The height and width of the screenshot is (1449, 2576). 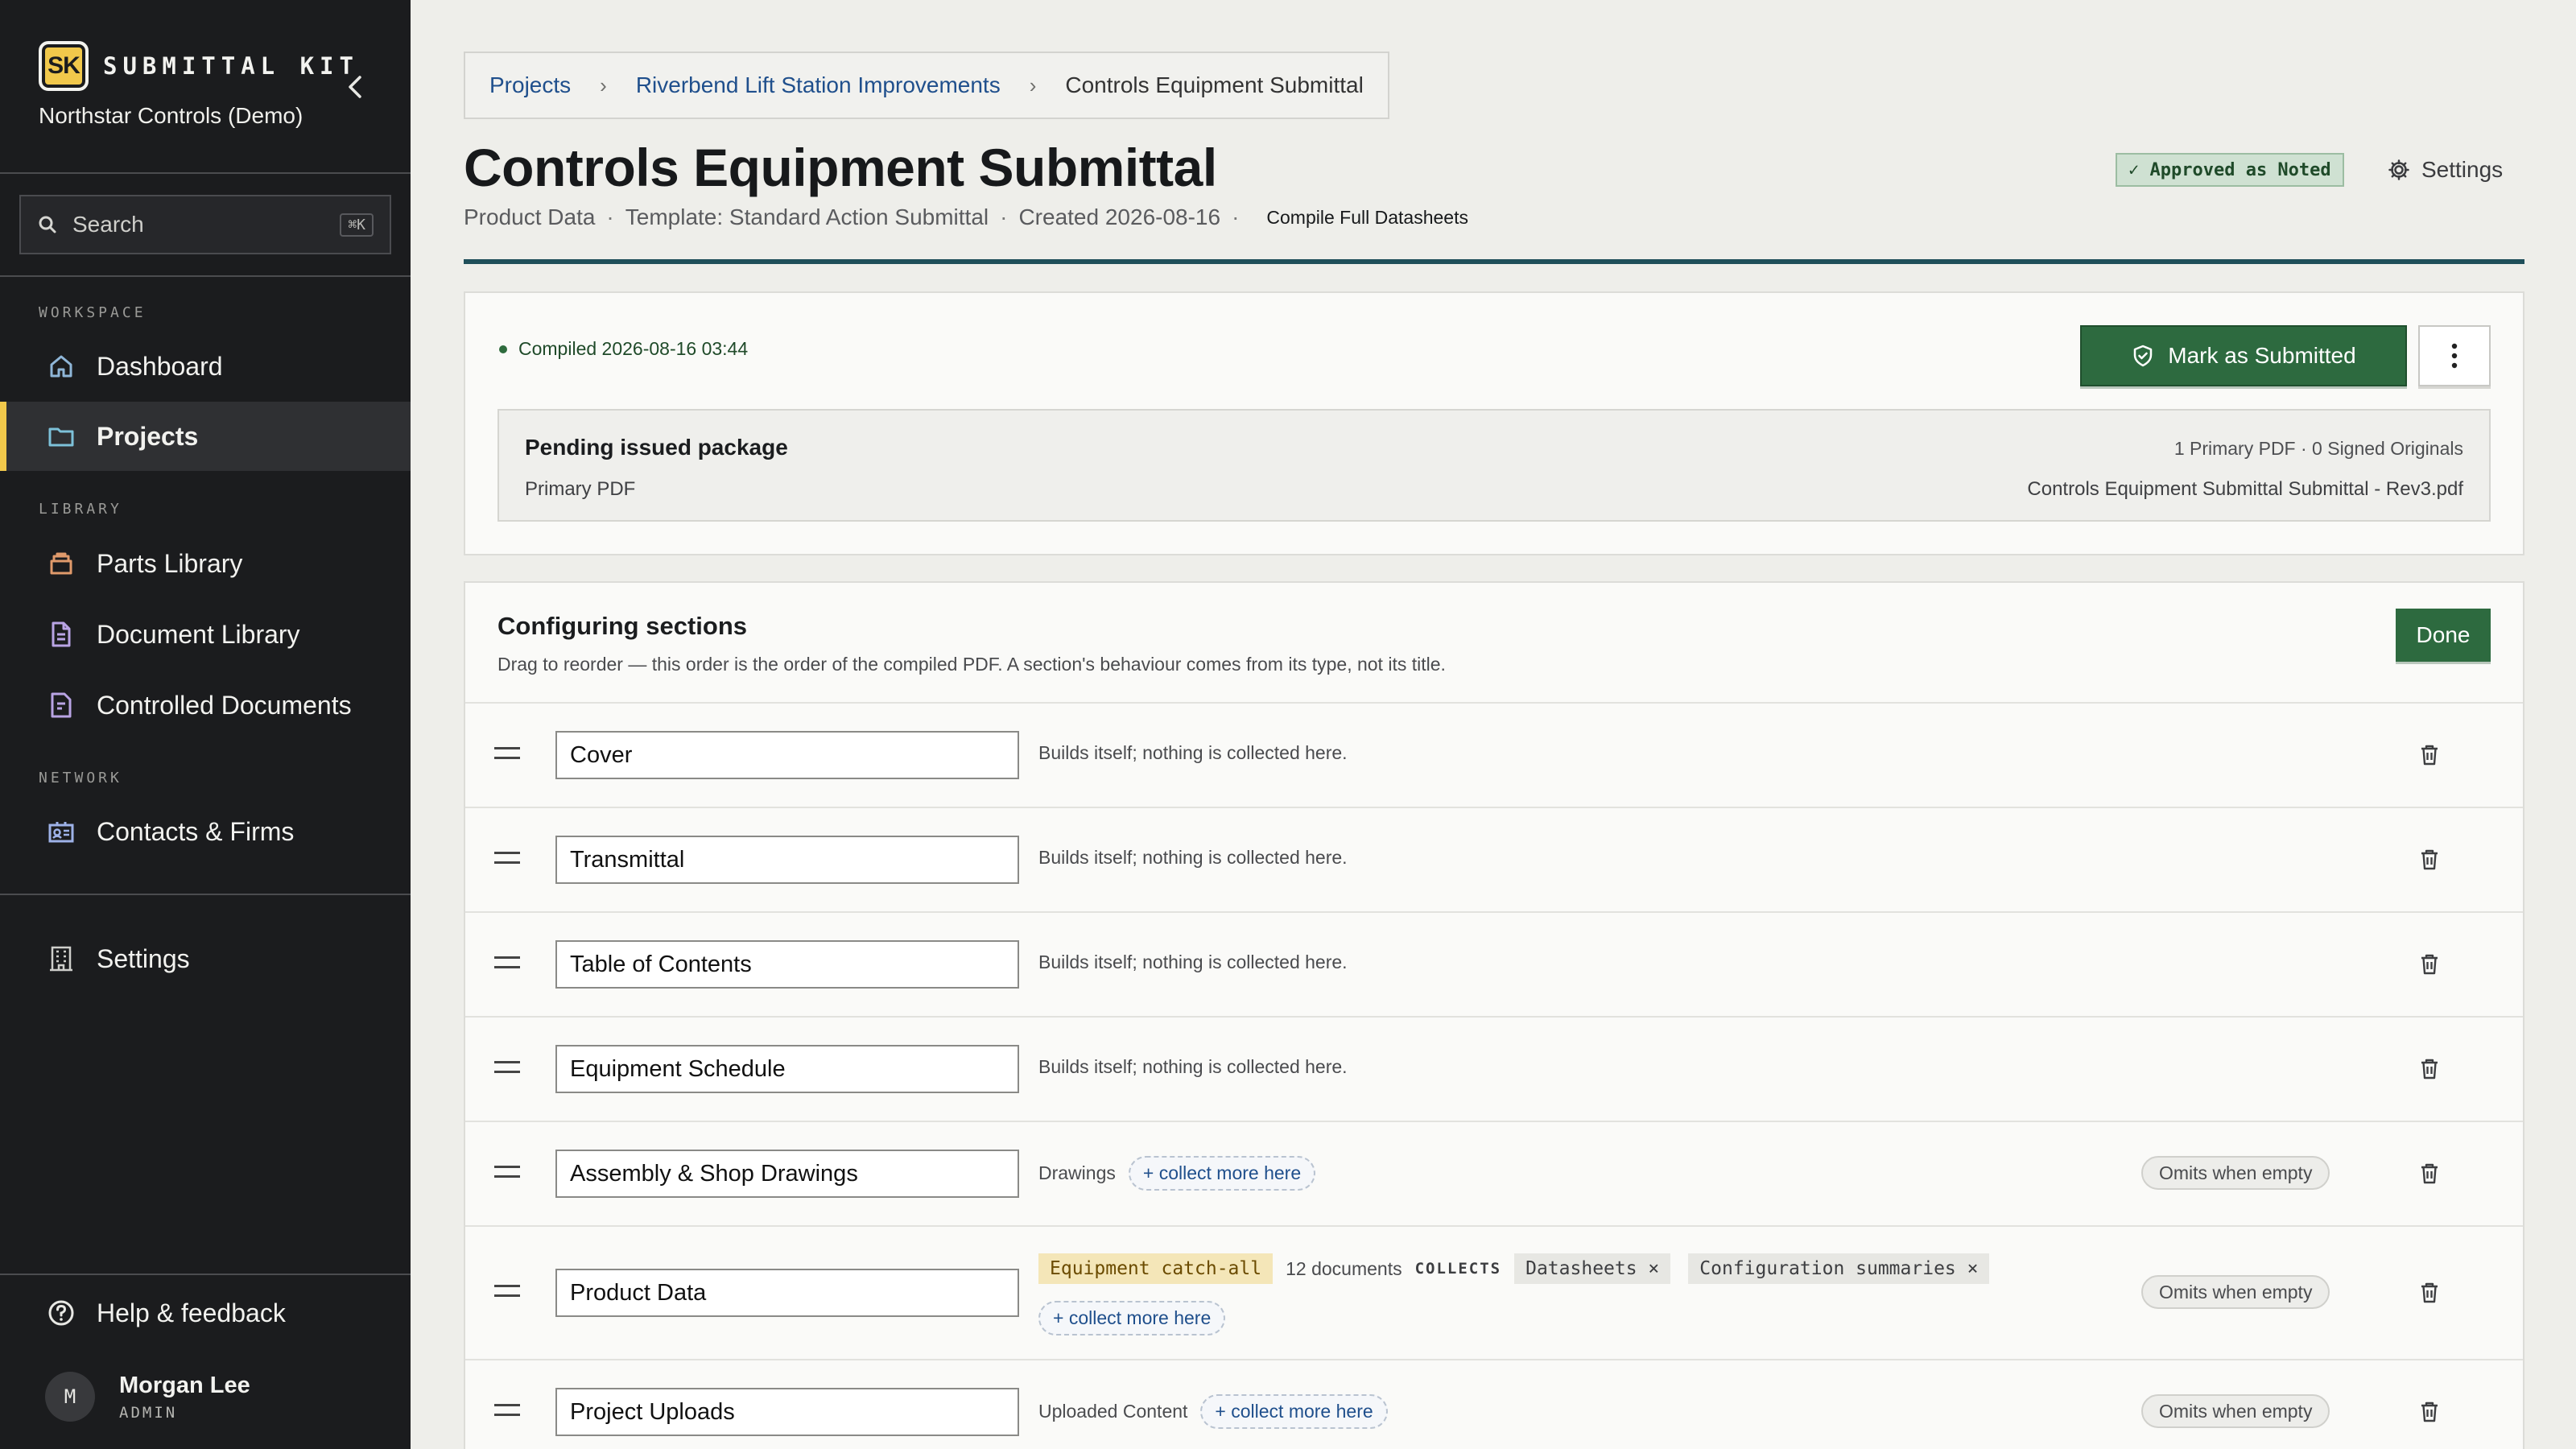 I want to click on meta-created: Created 2026-08-16, so click(x=1119, y=216).